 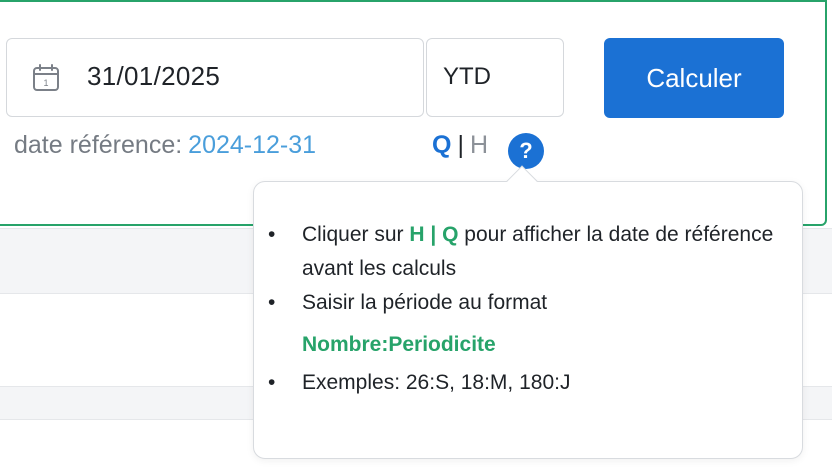 I want to click on period-field: YTD, so click(x=495, y=77).